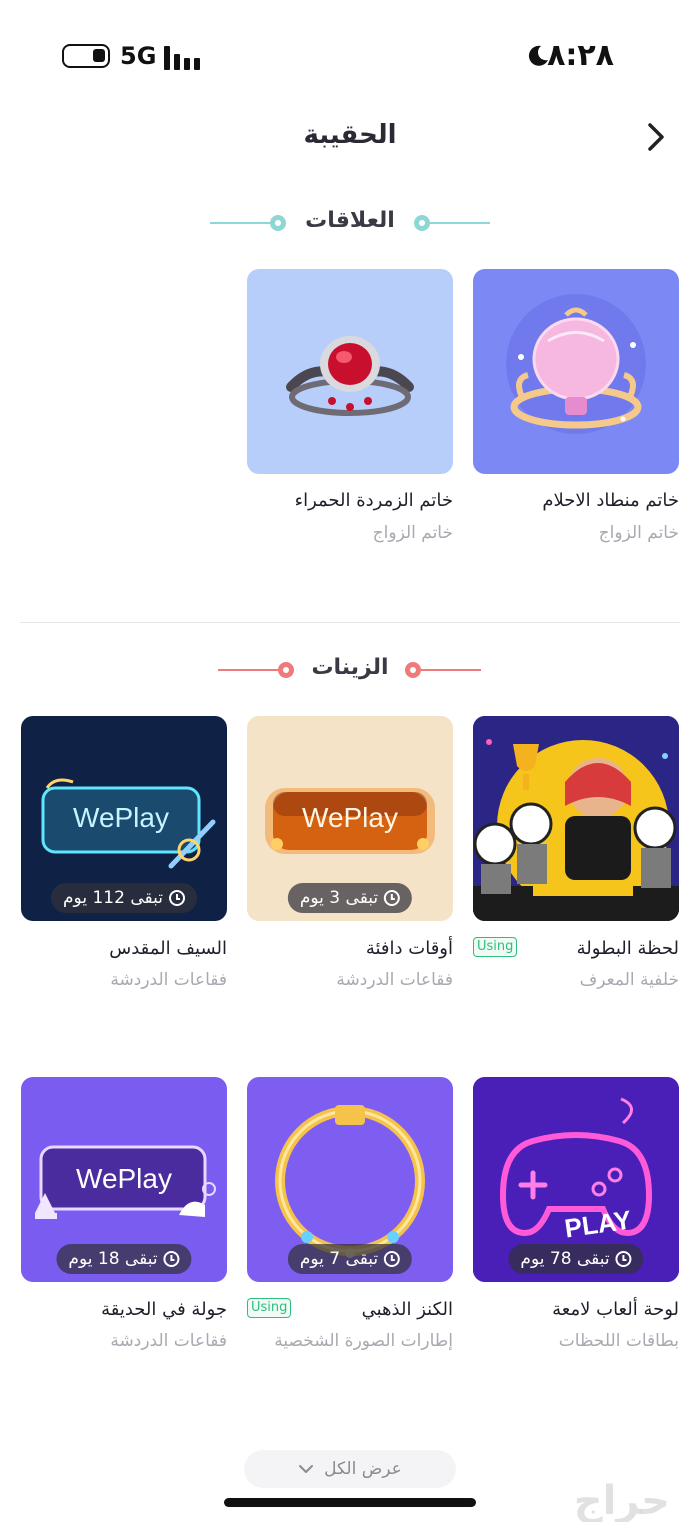  Describe the element at coordinates (350, 1179) in the screenshot. I see `item-card-golden-treasure: تبقى 7 يوم` at that location.